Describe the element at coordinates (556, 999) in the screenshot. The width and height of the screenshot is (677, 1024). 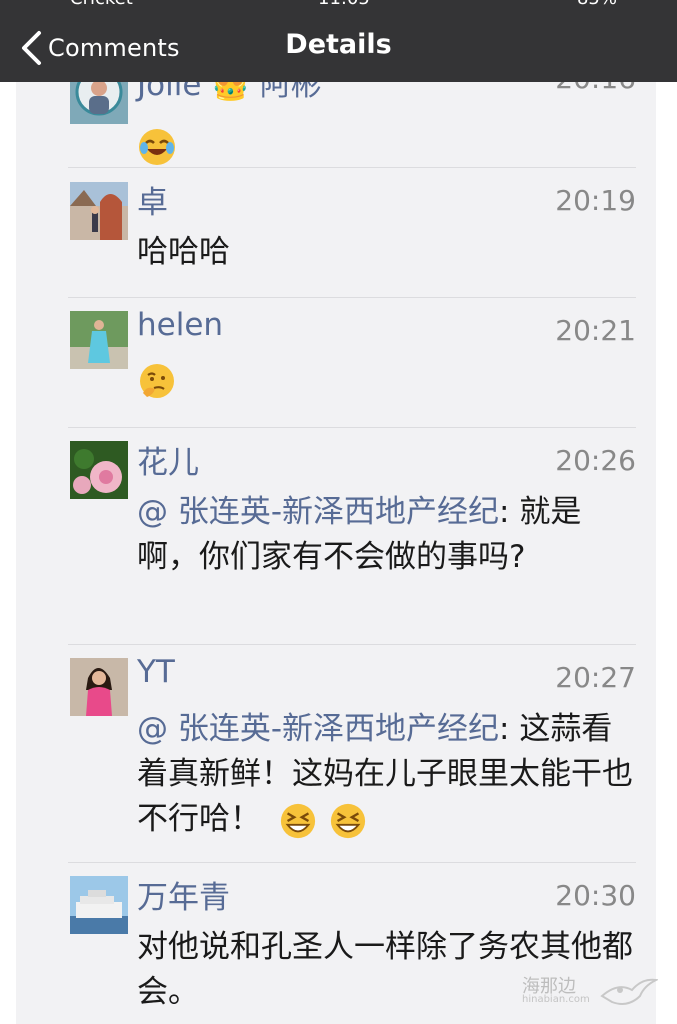
I see `watermark-url: hinabian.com` at that location.